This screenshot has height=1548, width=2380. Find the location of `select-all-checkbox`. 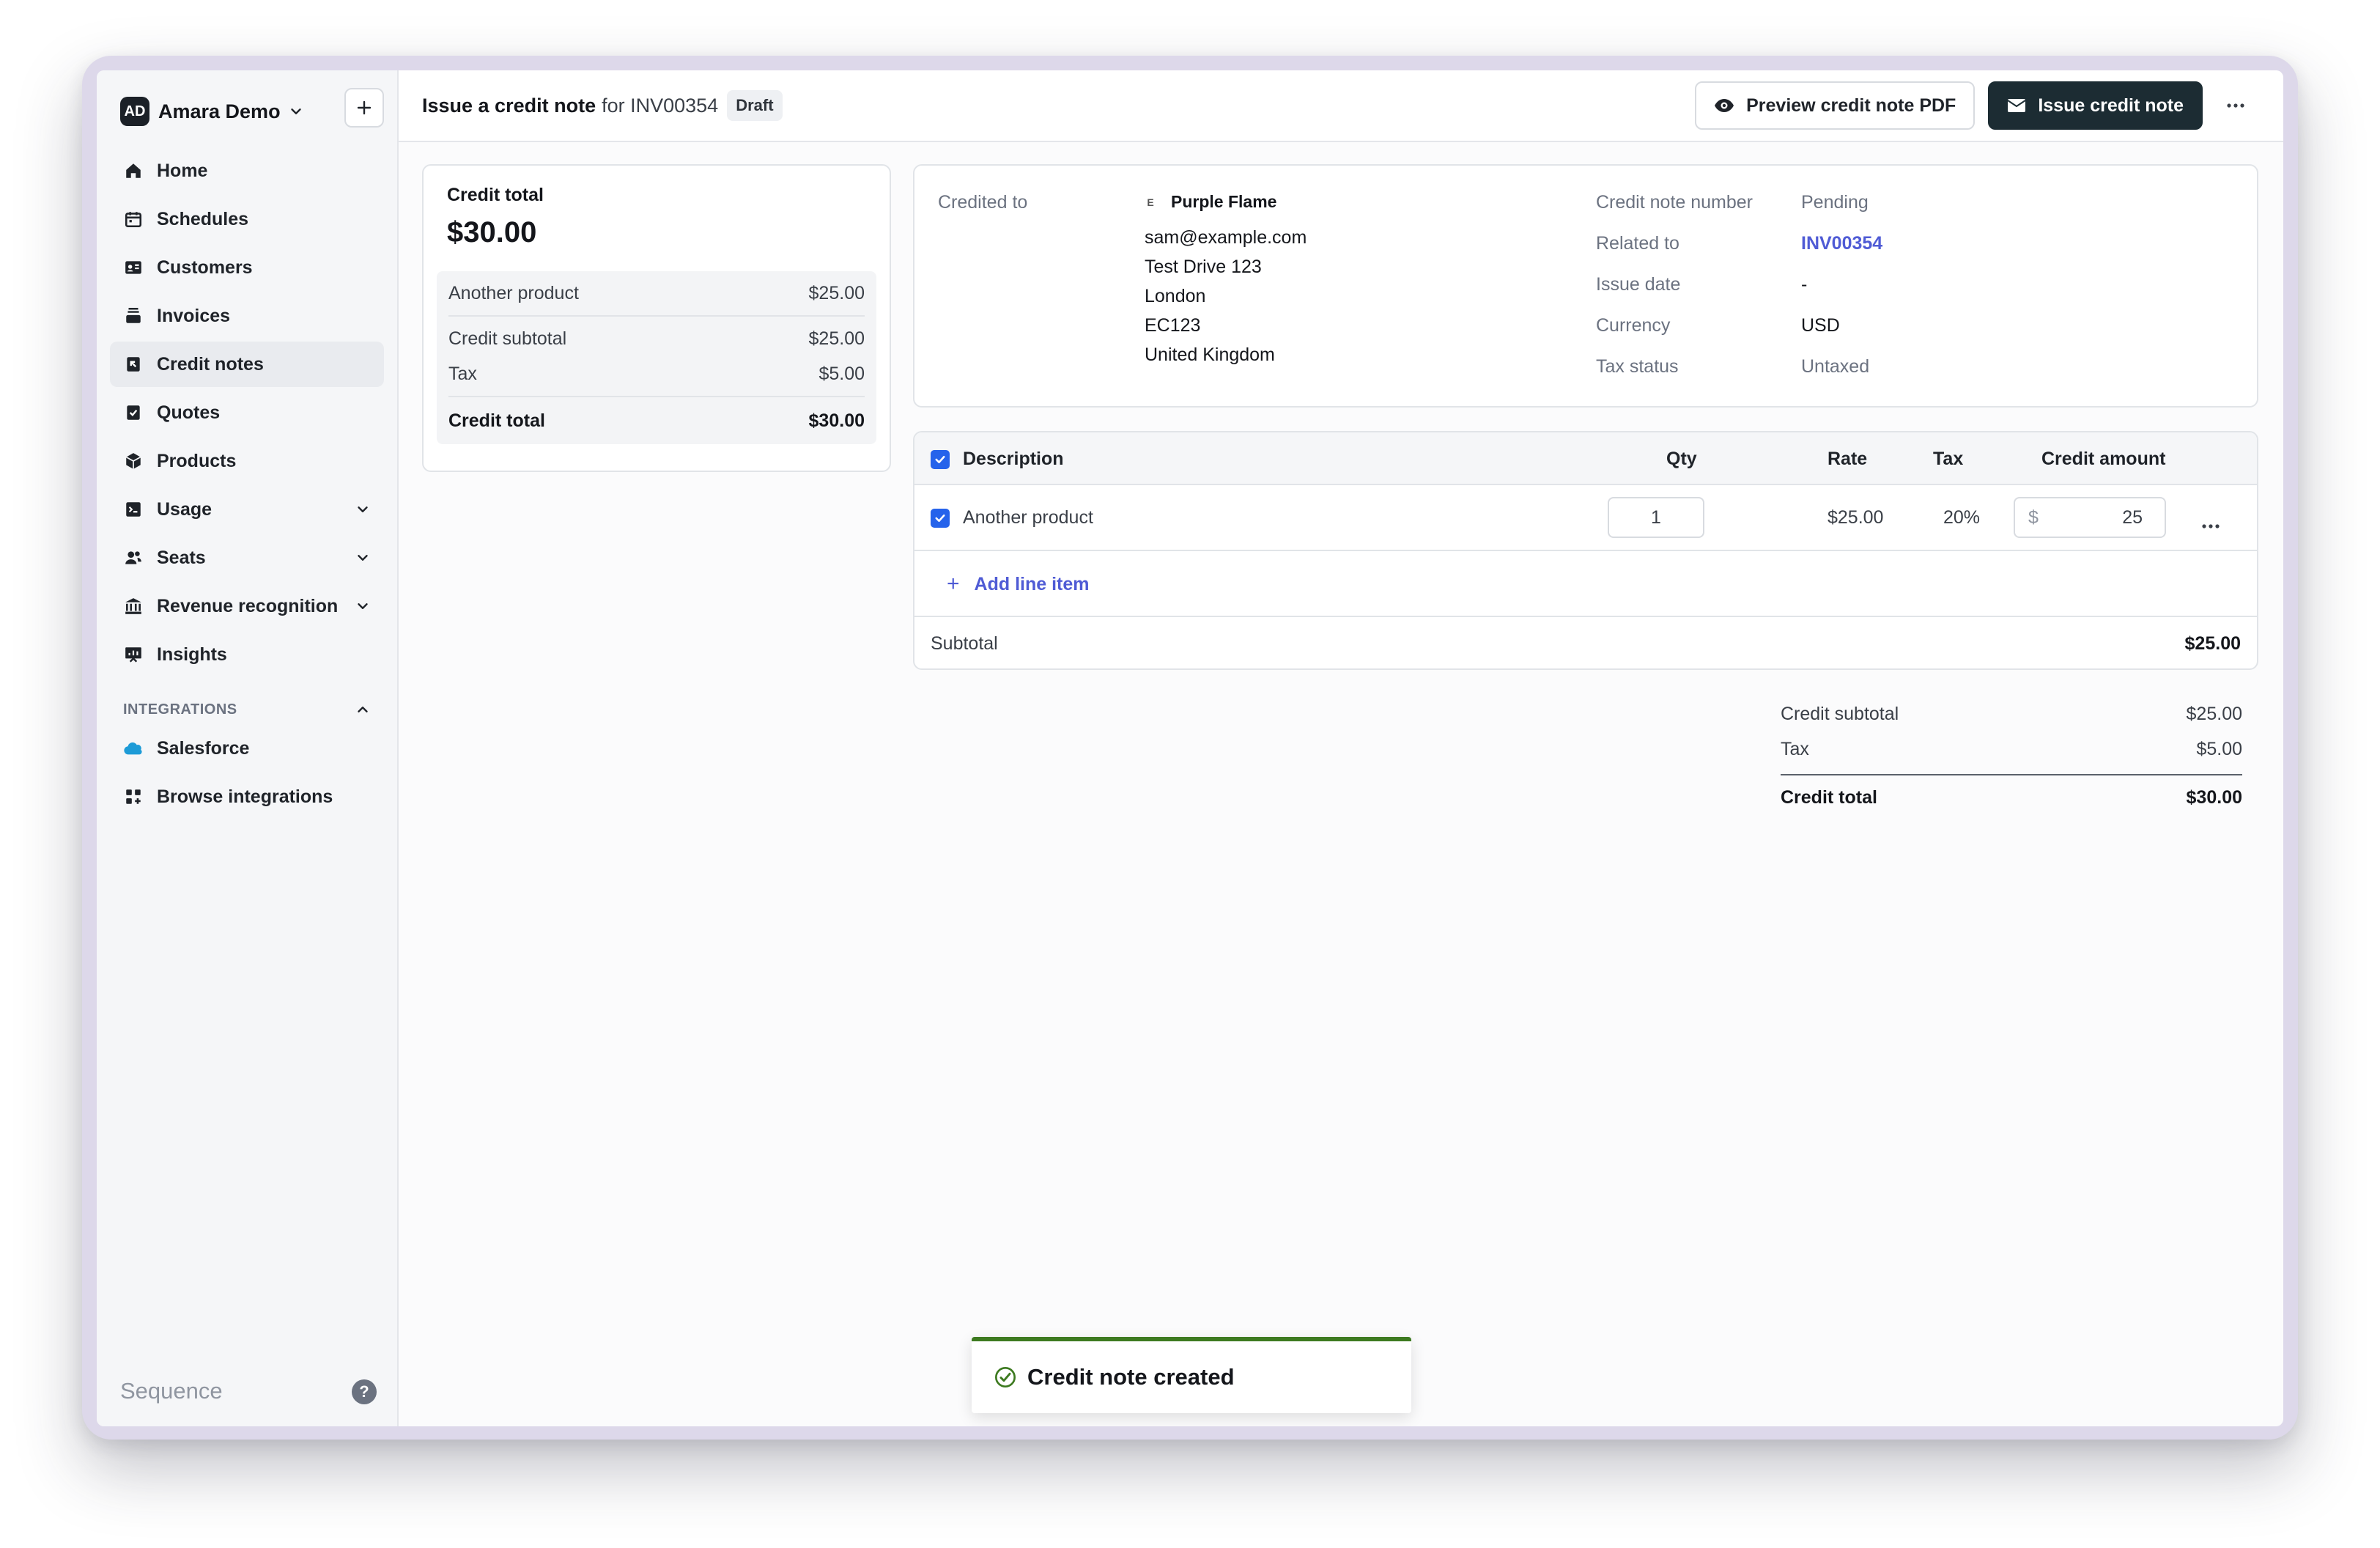

select-all-checkbox is located at coordinates (940, 459).